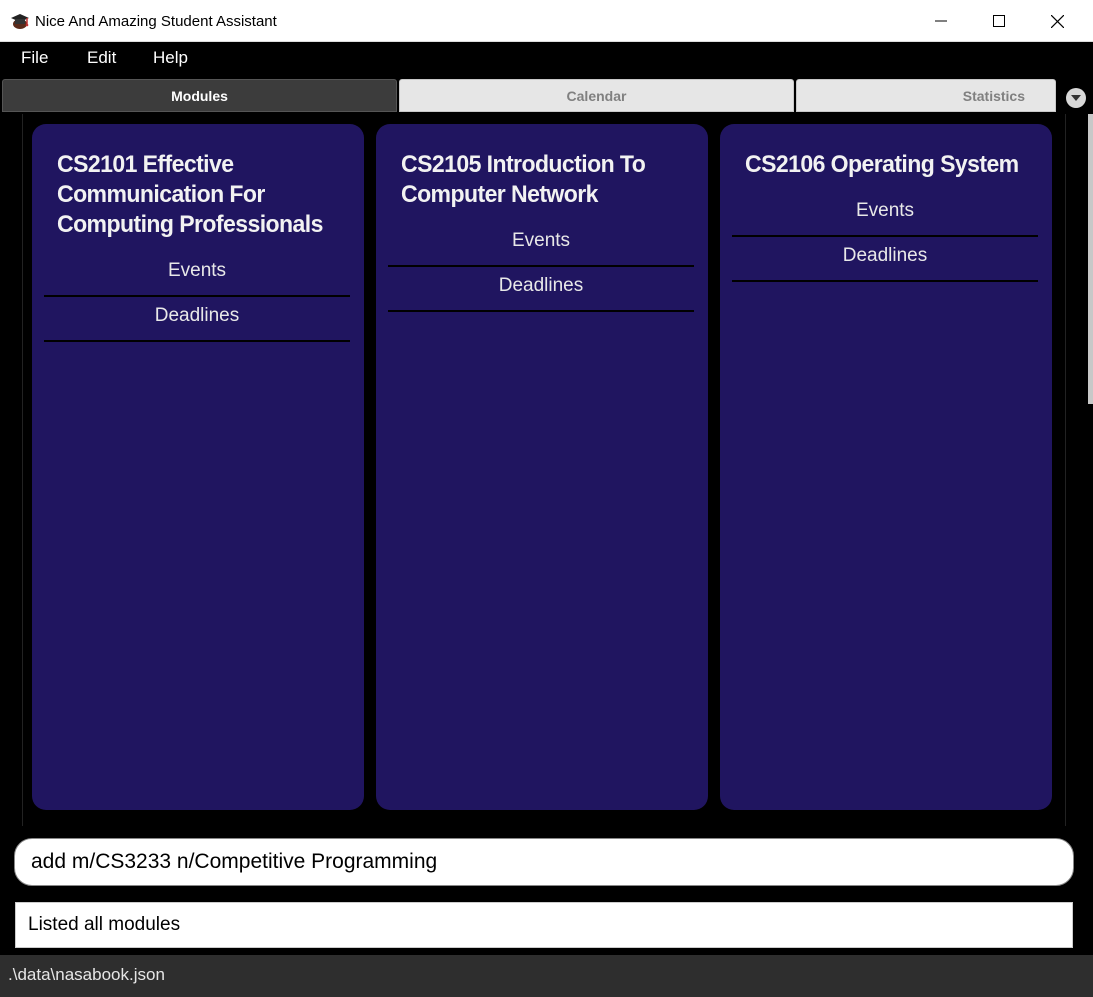  Describe the element at coordinates (546, 21) in the screenshot. I see `title-bar: Nice And Amazing Student Assistant` at that location.